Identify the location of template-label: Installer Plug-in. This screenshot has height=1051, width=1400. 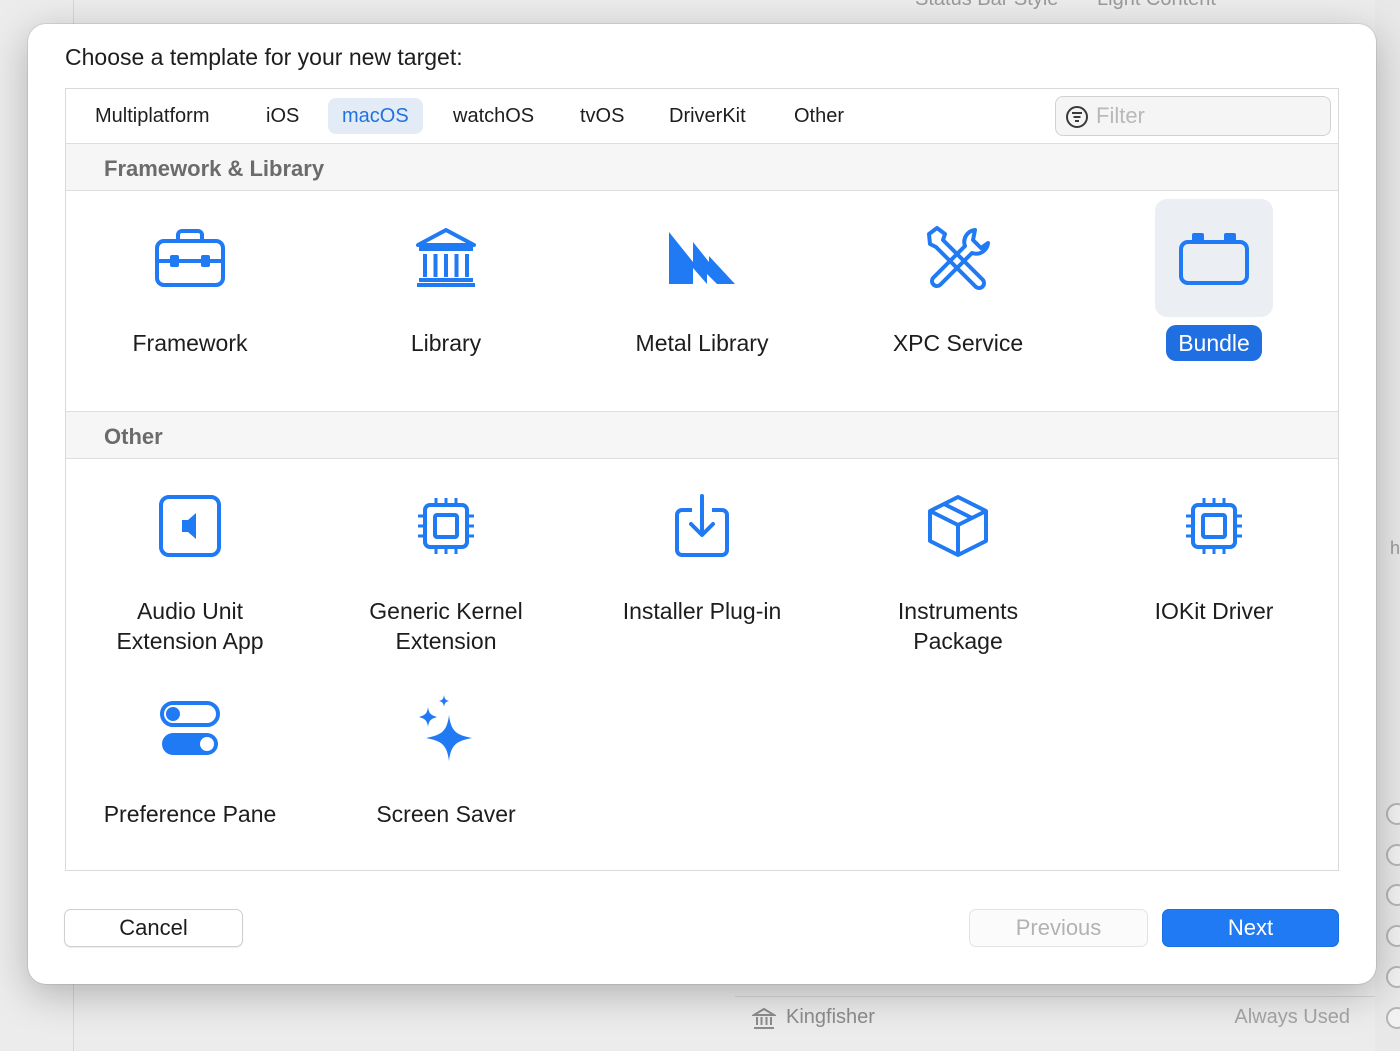
(702, 611).